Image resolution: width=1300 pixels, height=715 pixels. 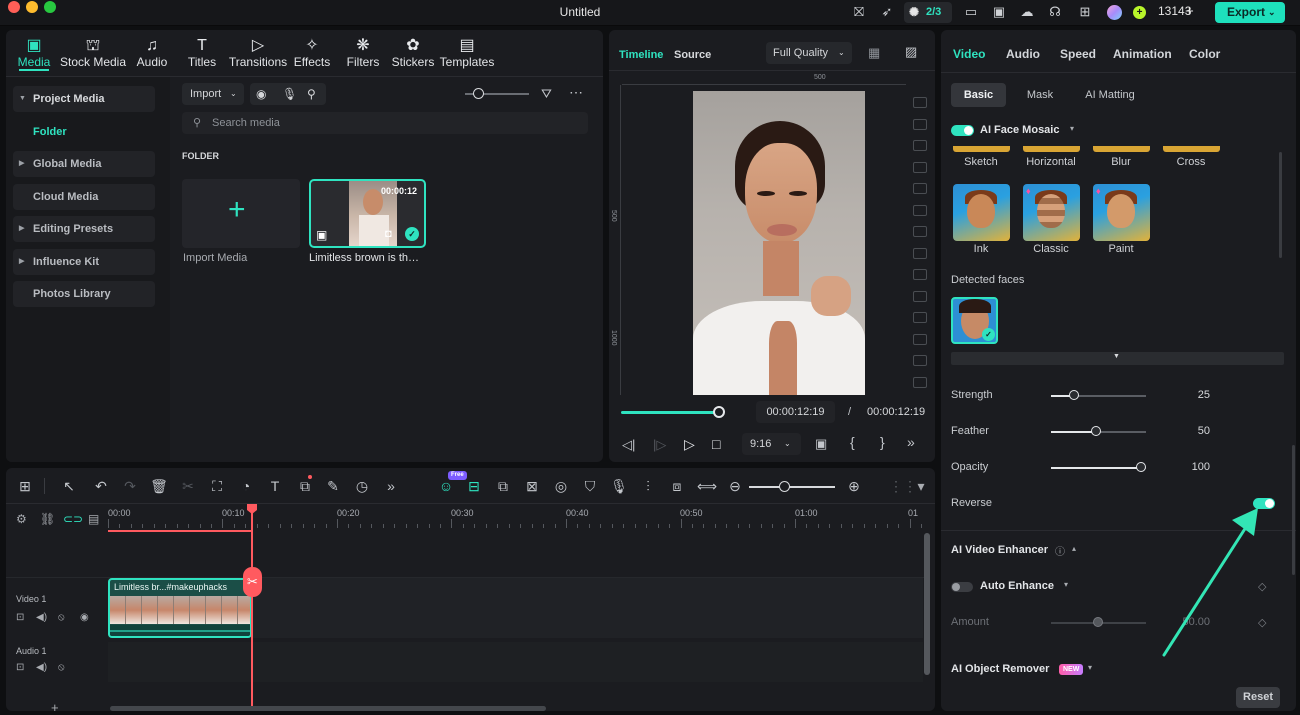 I want to click on crop-icon: ⛶, so click(x=217, y=486).